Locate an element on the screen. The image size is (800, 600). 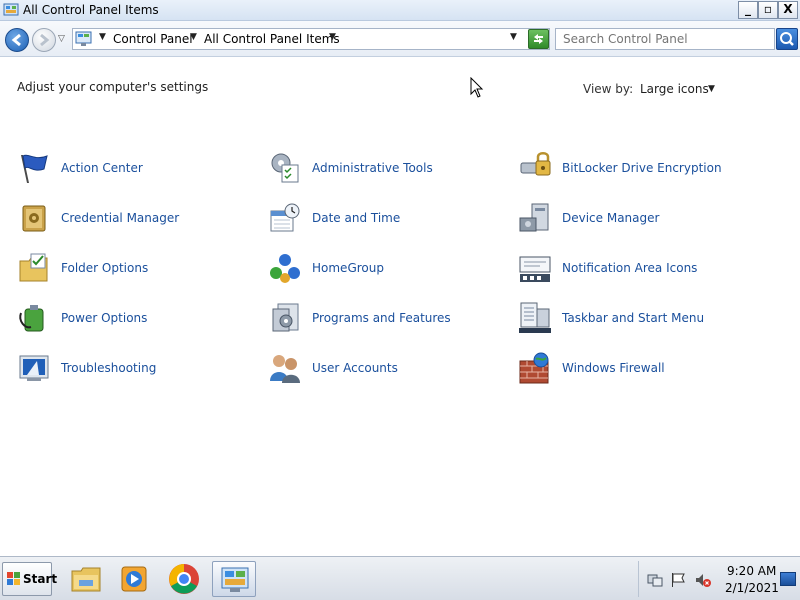
back-button is located at coordinates (17, 40).